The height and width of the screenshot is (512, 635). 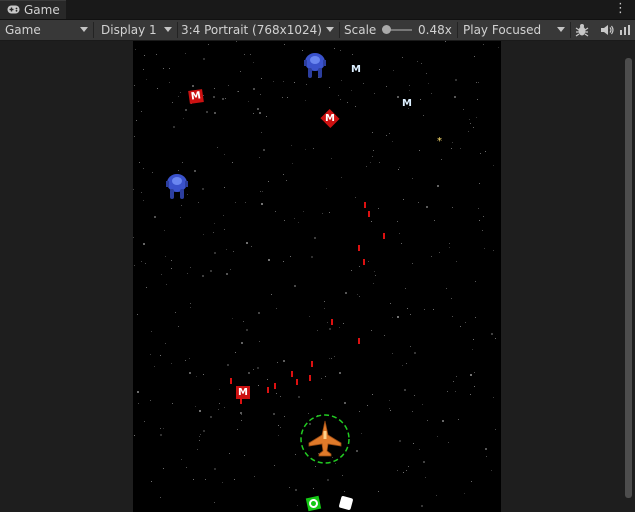 What do you see at coordinates (607, 30) in the screenshot?
I see `audio-icon` at bounding box center [607, 30].